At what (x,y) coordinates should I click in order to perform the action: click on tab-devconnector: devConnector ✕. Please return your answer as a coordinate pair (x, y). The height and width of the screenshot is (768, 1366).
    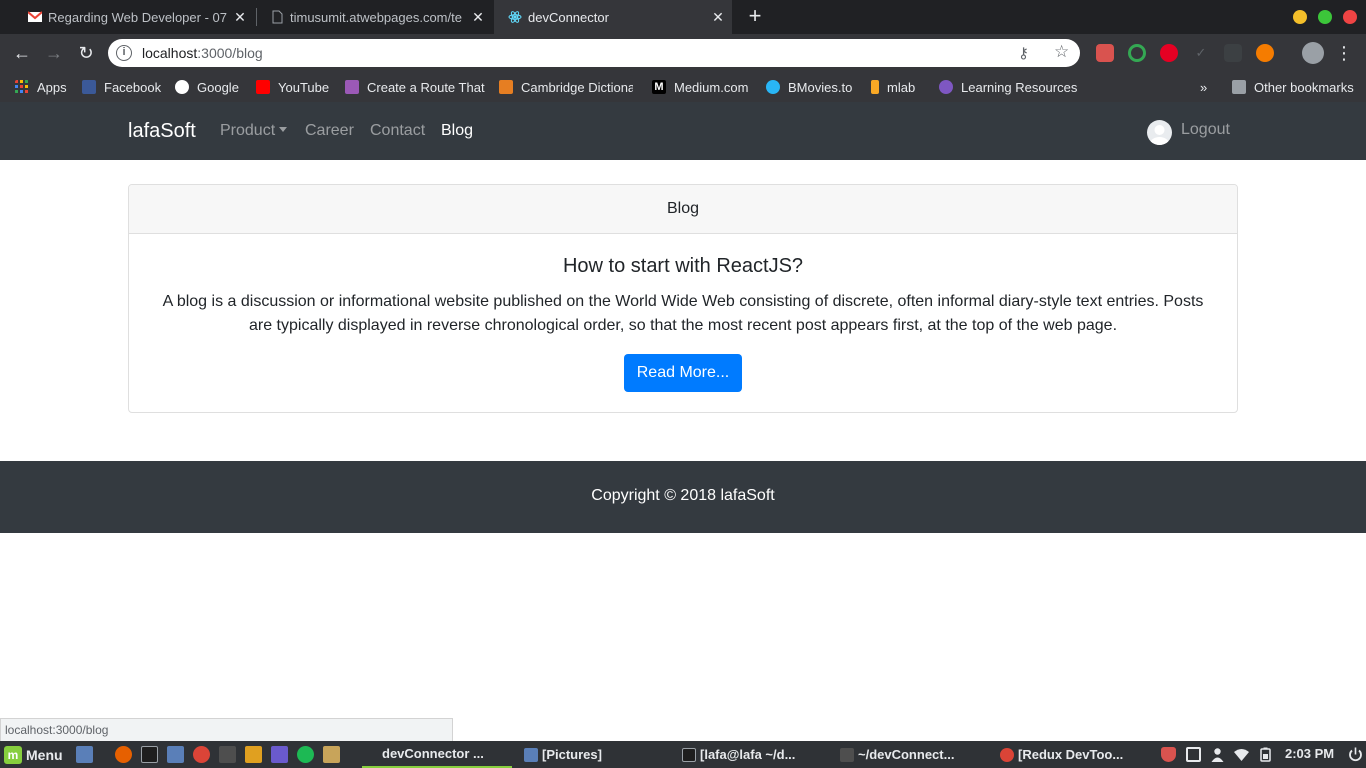
    Looking at the image, I should click on (613, 17).